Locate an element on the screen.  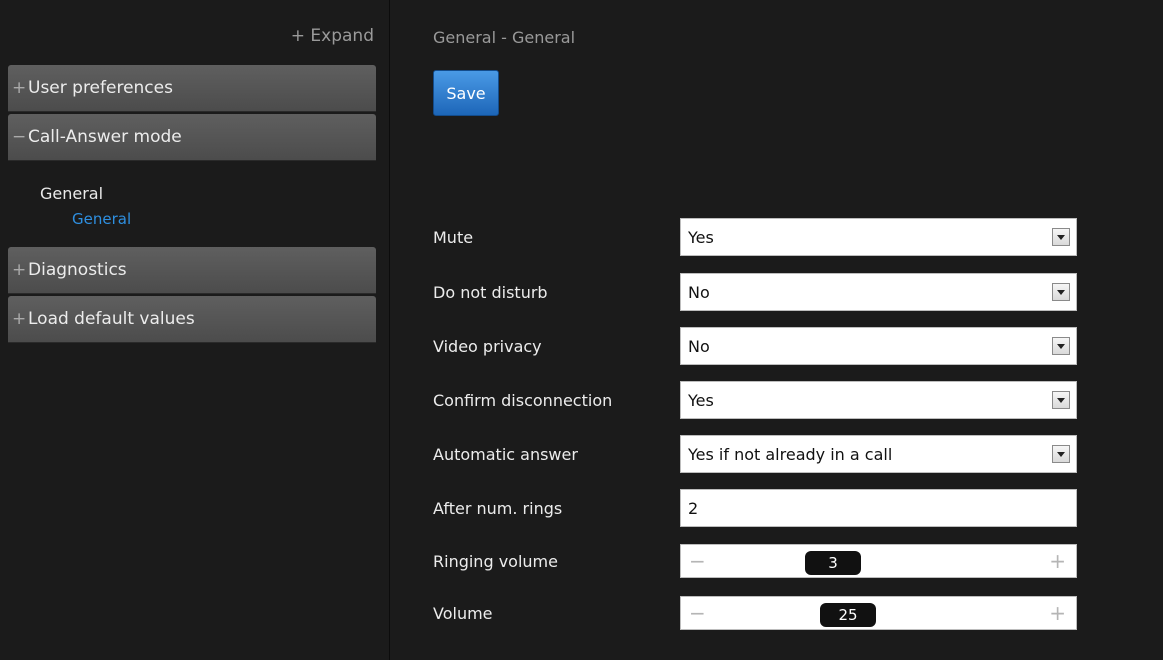
accordion-label: Load default values is located at coordinates (111, 319).